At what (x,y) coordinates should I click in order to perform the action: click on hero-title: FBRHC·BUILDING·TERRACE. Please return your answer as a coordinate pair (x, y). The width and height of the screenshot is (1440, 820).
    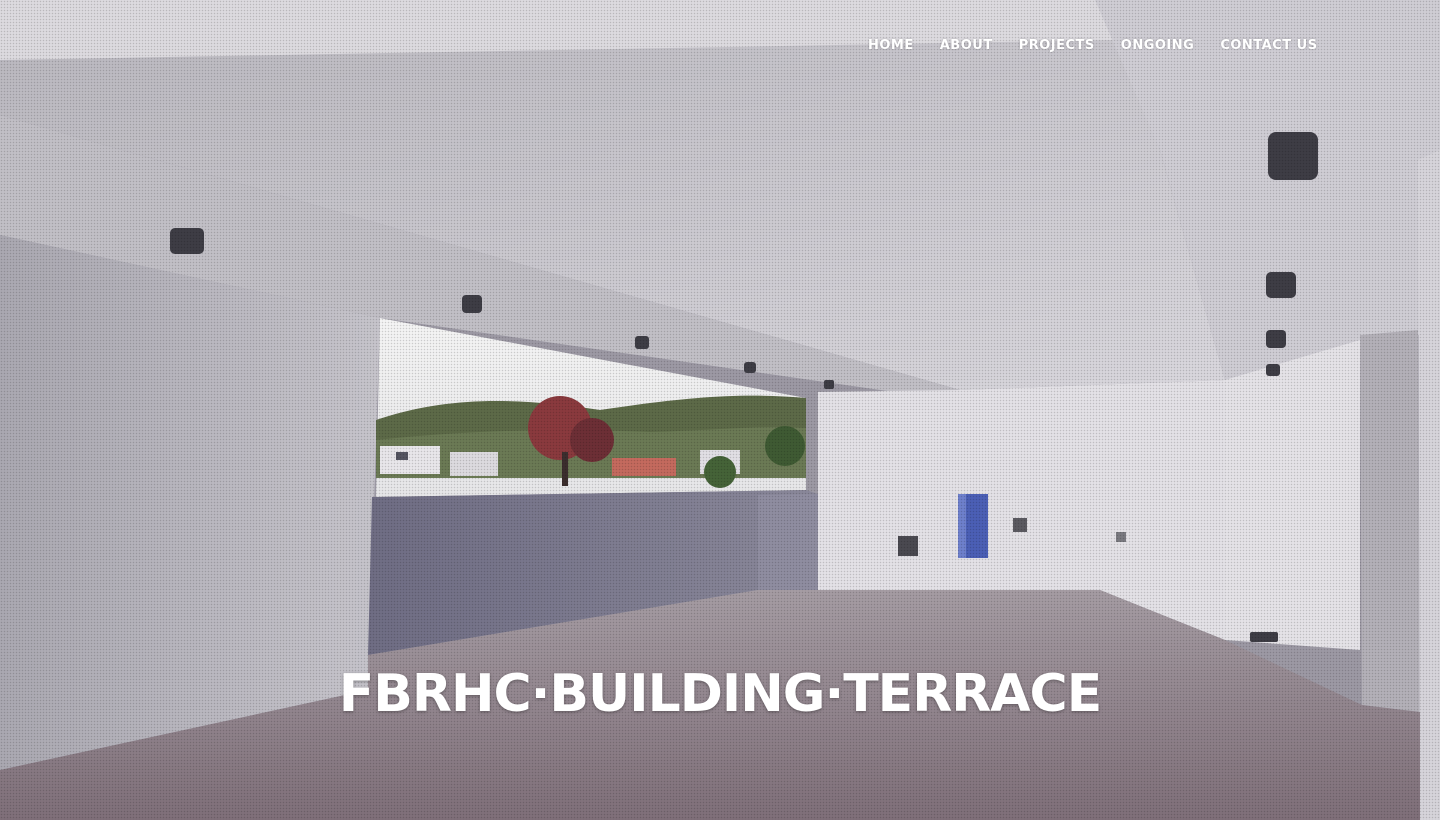
    Looking at the image, I should click on (720, 694).